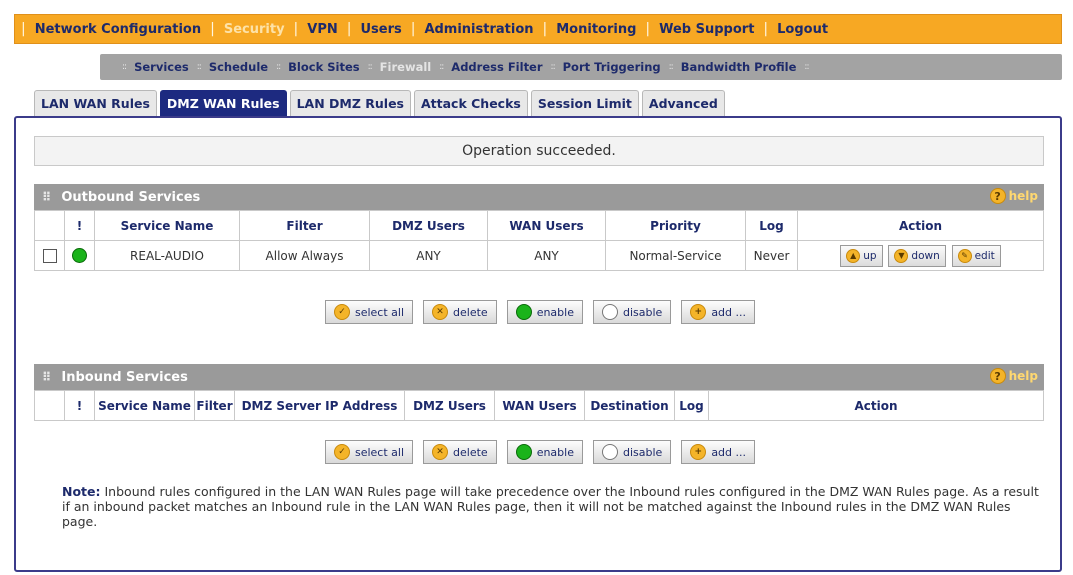 The image size is (1073, 575). I want to click on tab-attack-checks: Attack Checks, so click(471, 103).